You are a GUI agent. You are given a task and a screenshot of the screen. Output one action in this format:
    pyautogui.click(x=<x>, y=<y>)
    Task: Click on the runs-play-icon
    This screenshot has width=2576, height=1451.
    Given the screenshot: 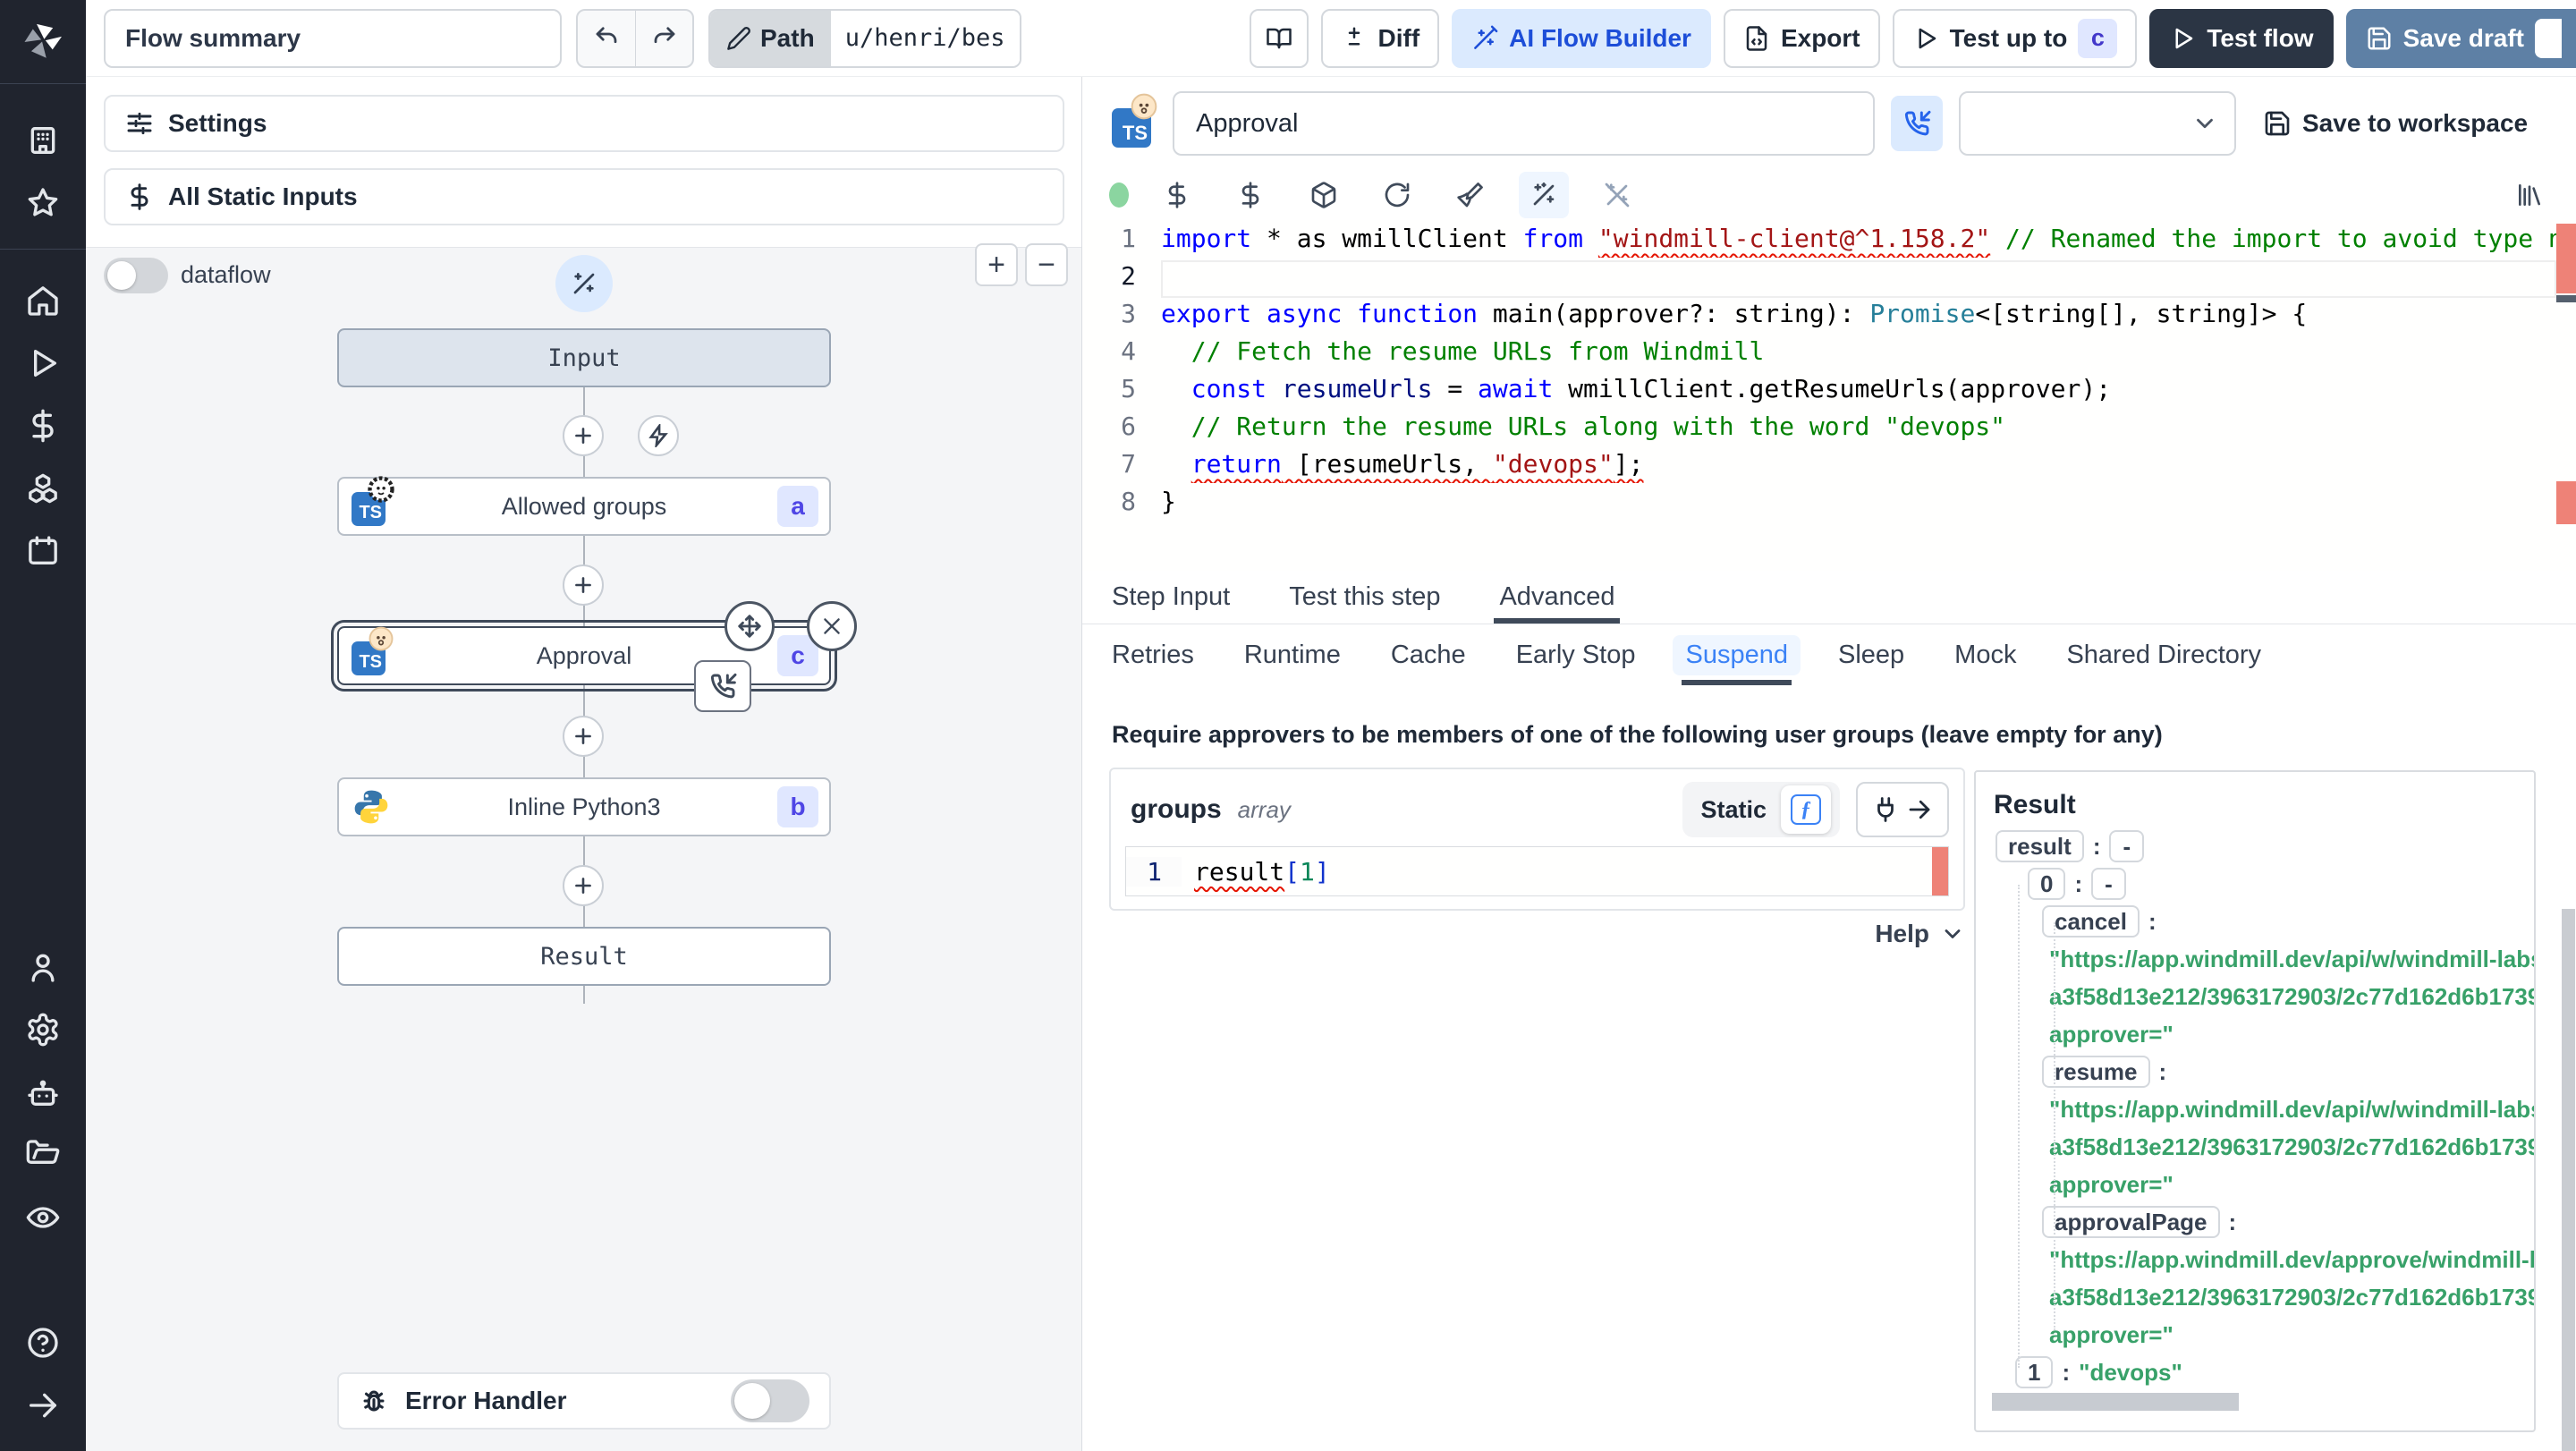 What is the action you would take?
    pyautogui.click(x=43, y=363)
    